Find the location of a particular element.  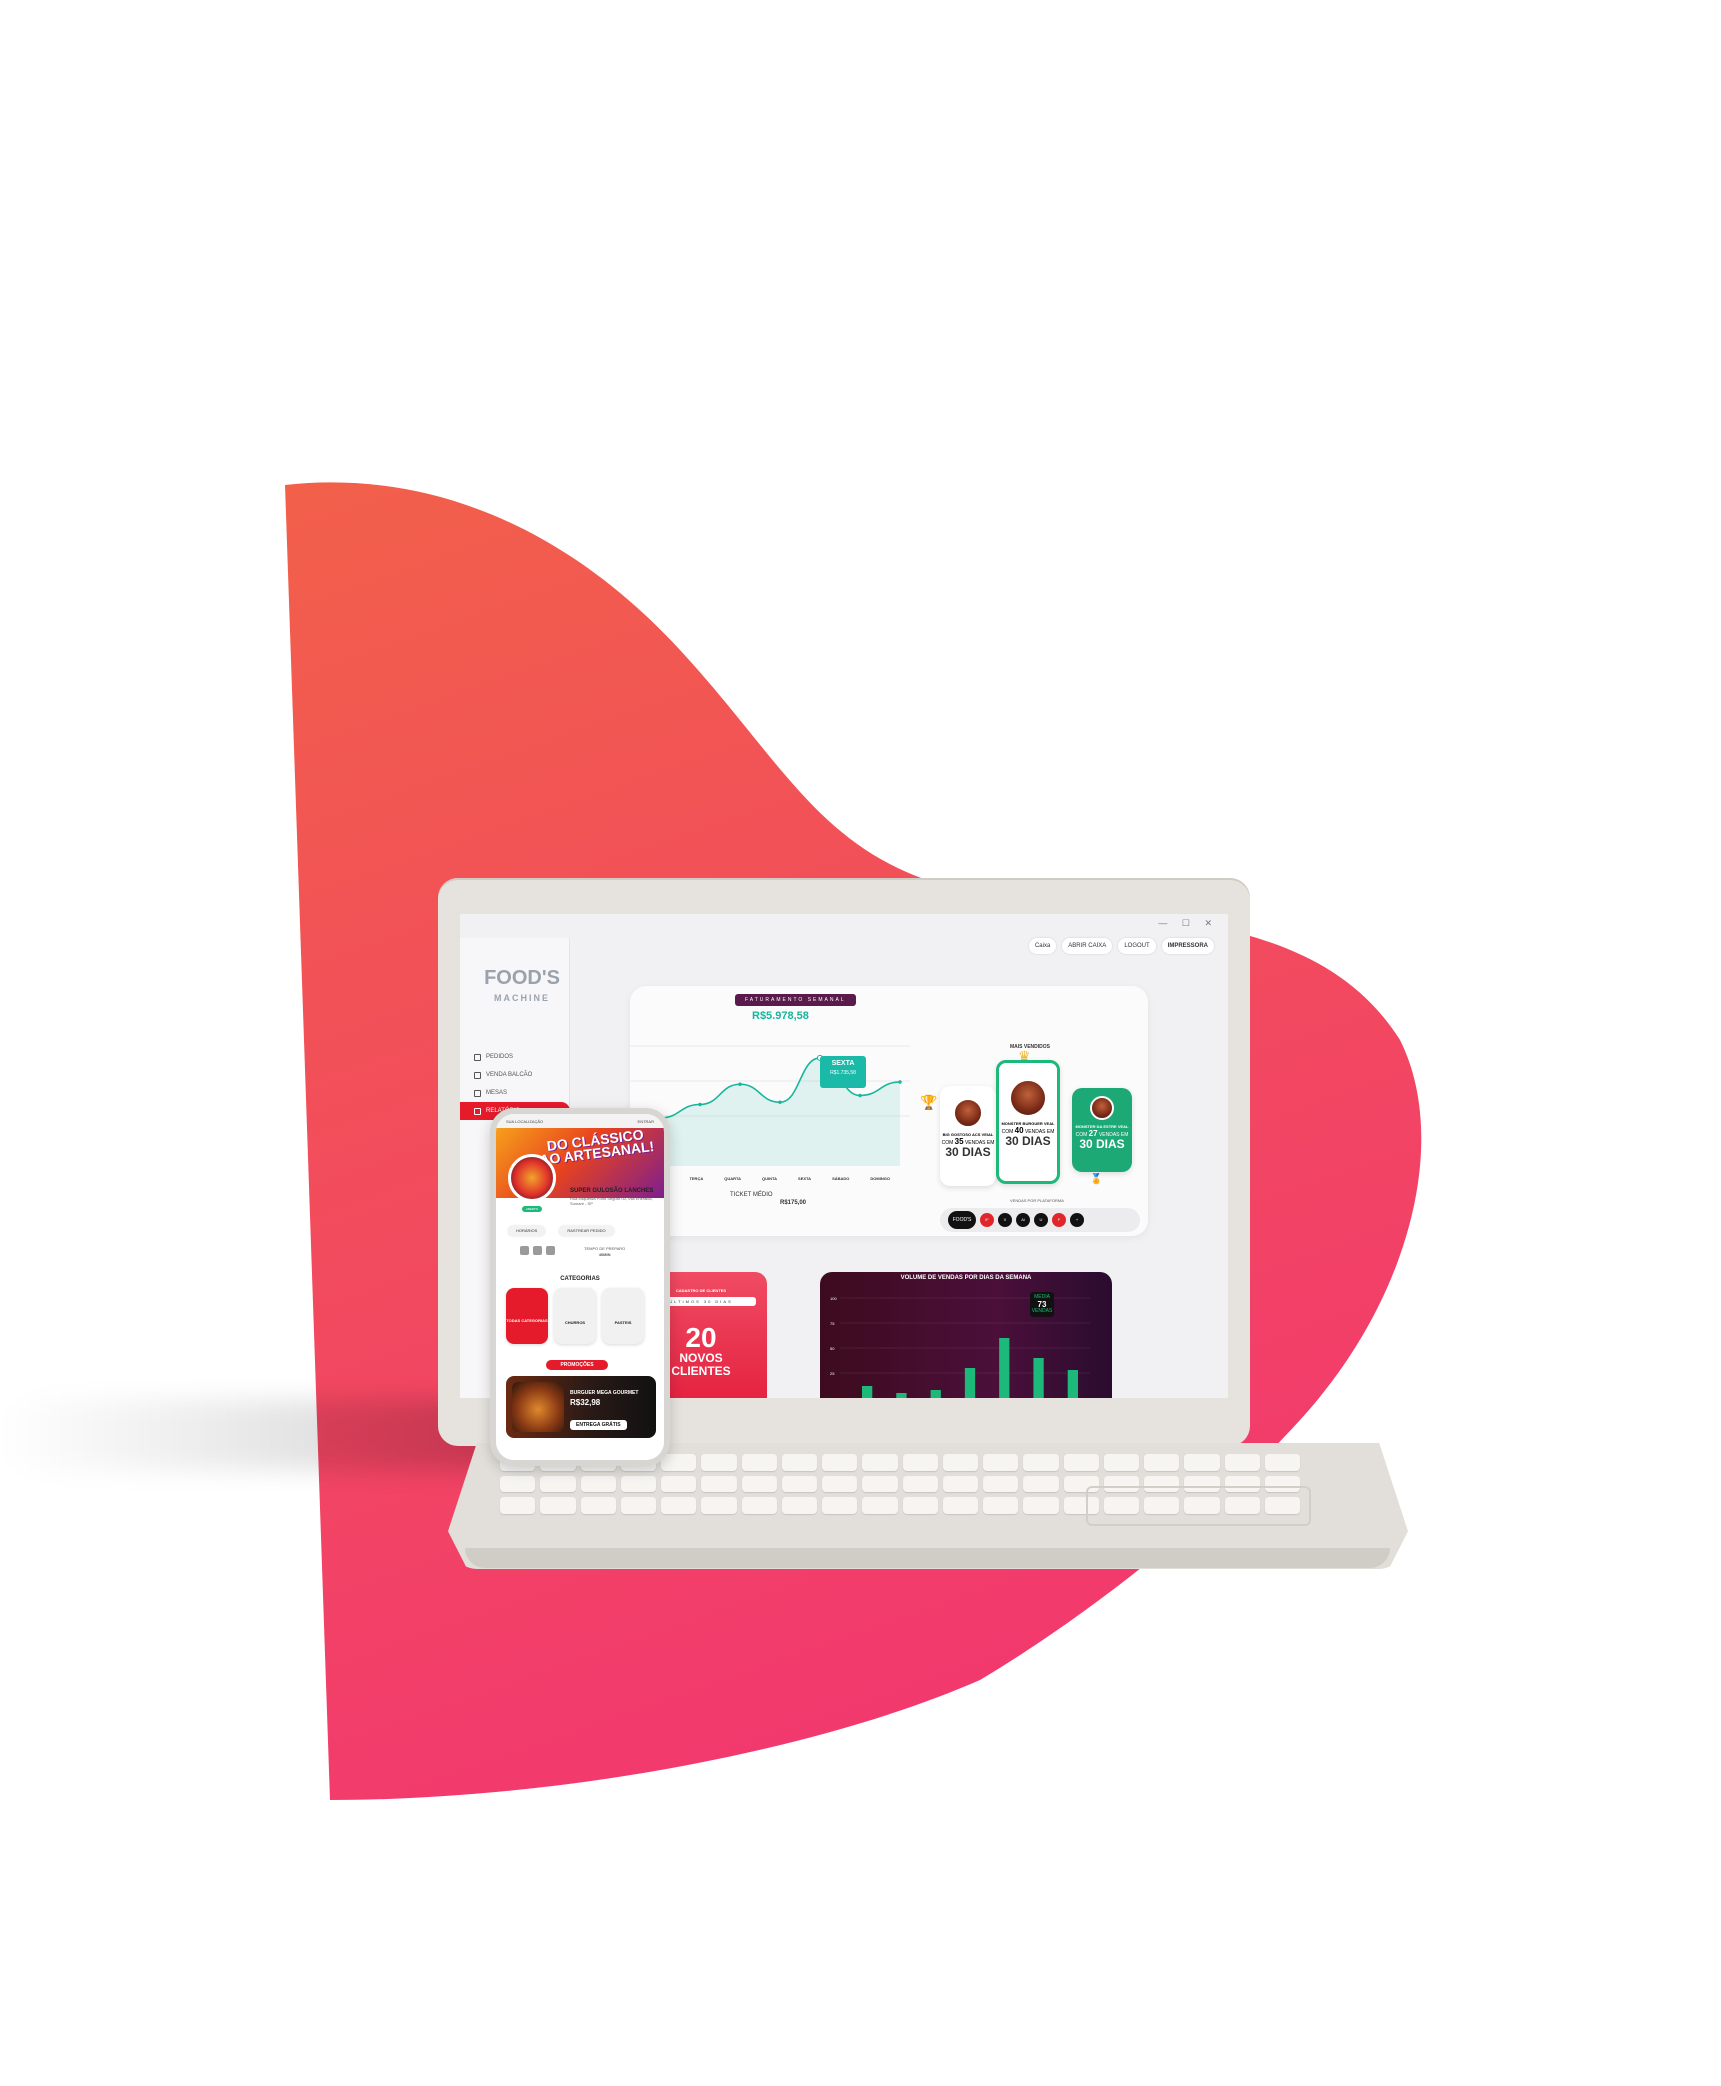

chart-x-tick: SEXTA is located at coordinates (805, 1178).